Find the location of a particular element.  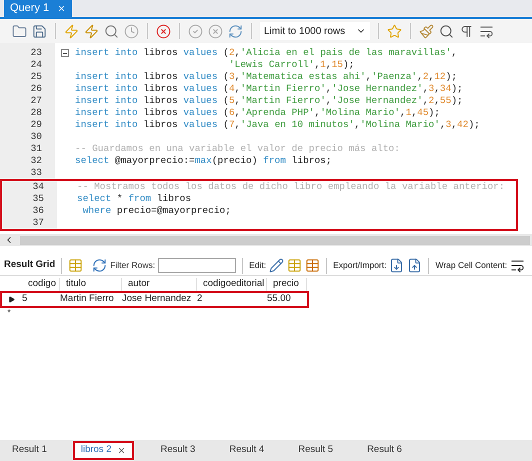

export-icon is located at coordinates (396, 265).